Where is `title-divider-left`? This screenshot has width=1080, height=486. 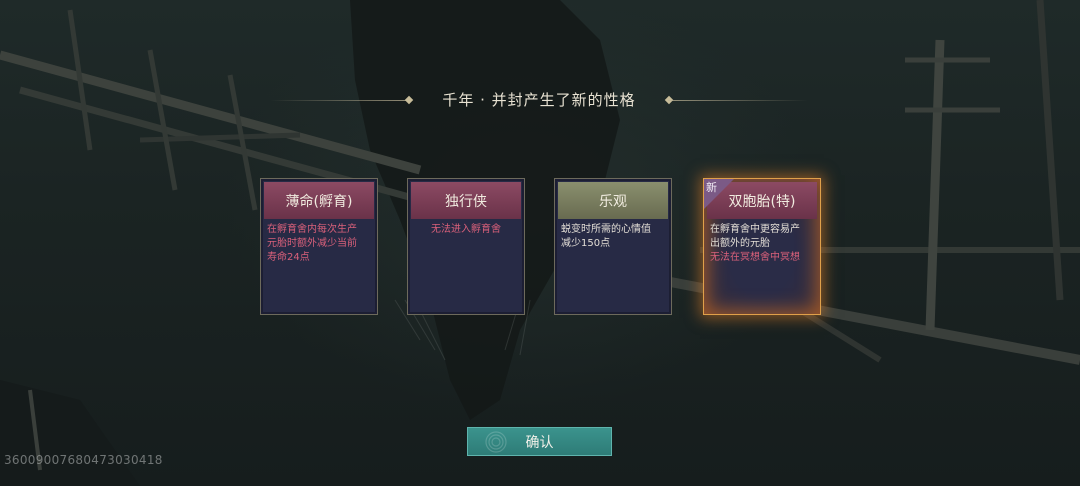 title-divider-left is located at coordinates (340, 100).